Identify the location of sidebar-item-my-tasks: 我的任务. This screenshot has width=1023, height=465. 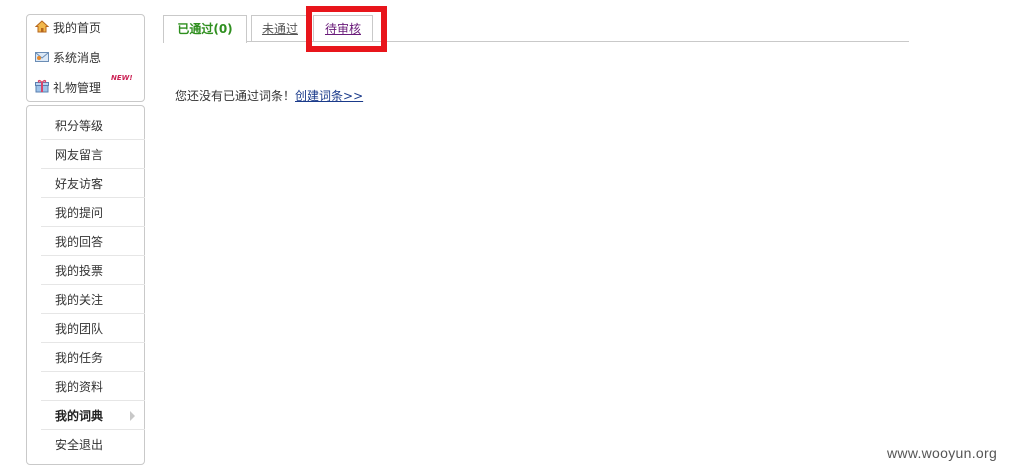
(93, 358).